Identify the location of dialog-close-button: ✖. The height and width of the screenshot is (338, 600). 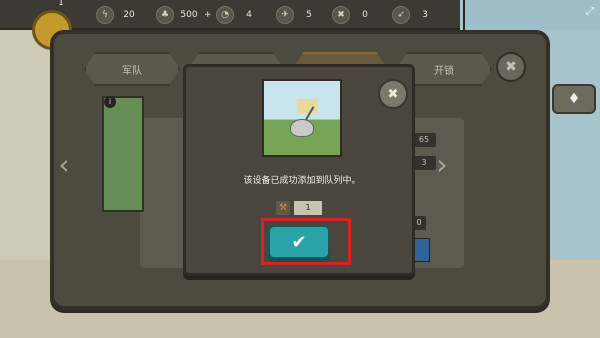
(393, 94).